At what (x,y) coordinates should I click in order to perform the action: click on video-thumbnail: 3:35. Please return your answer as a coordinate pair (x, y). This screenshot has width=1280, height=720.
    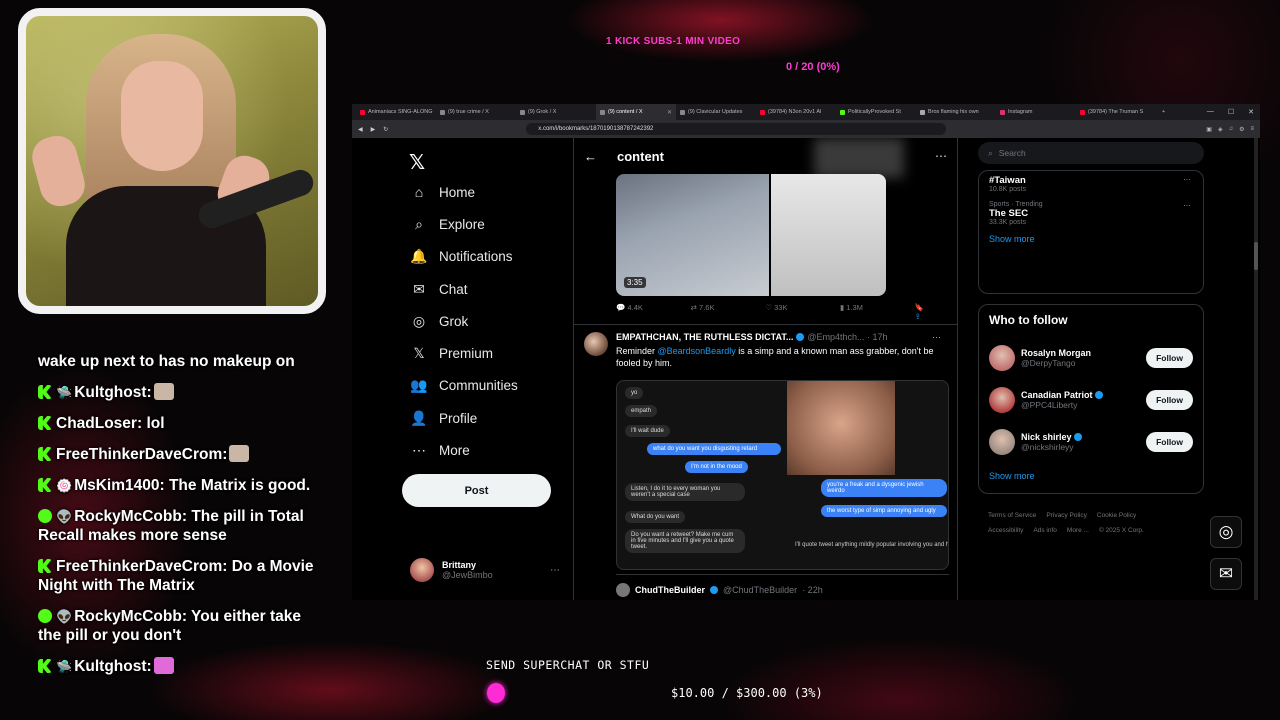
    Looking at the image, I should click on (692, 235).